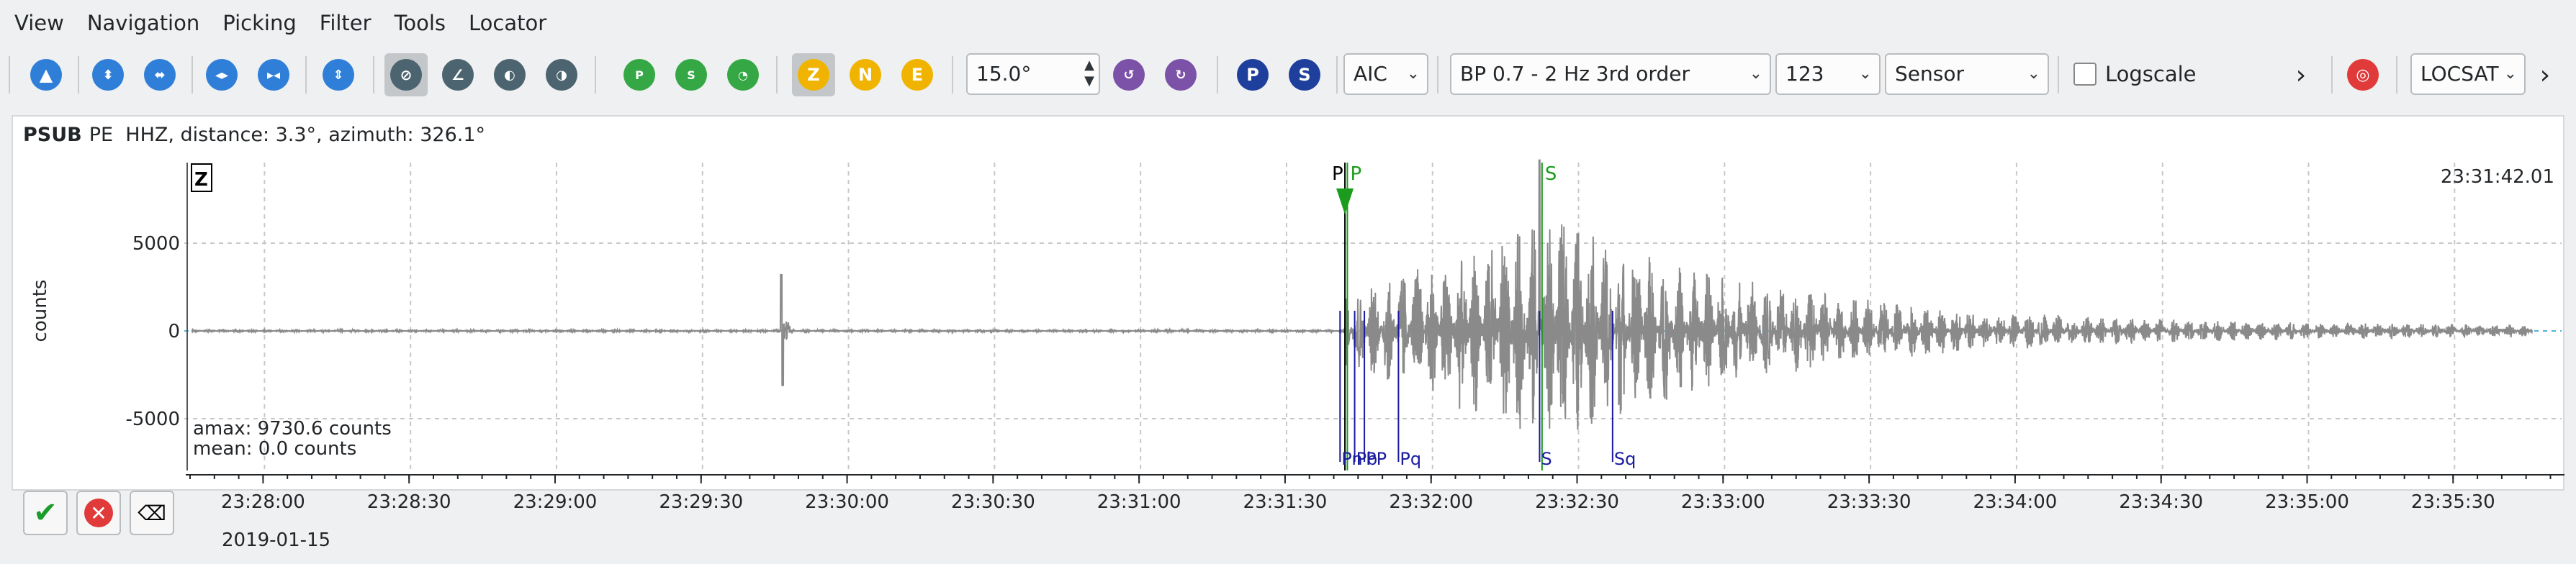 The width and height of the screenshot is (2576, 564). I want to click on rotate-zrt-button: ◐, so click(509, 74).